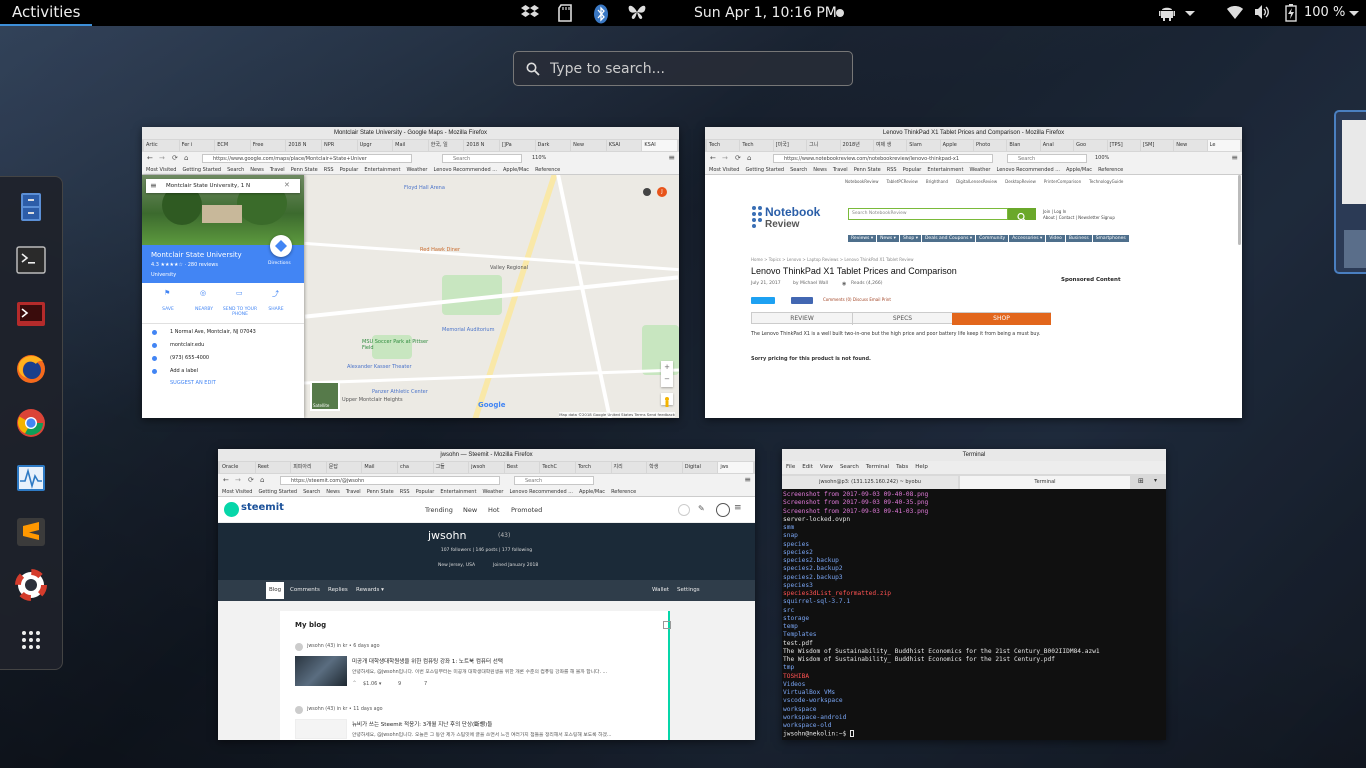 The height and width of the screenshot is (768, 1366). I want to click on browser-tab: [TPS], so click(1123, 145).